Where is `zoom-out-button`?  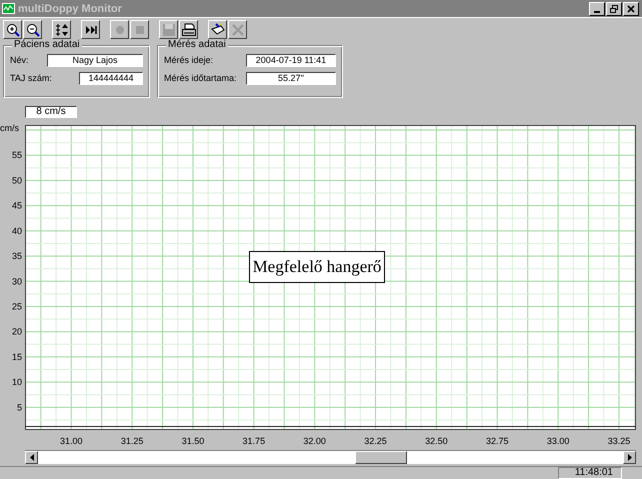 zoom-out-button is located at coordinates (32, 30).